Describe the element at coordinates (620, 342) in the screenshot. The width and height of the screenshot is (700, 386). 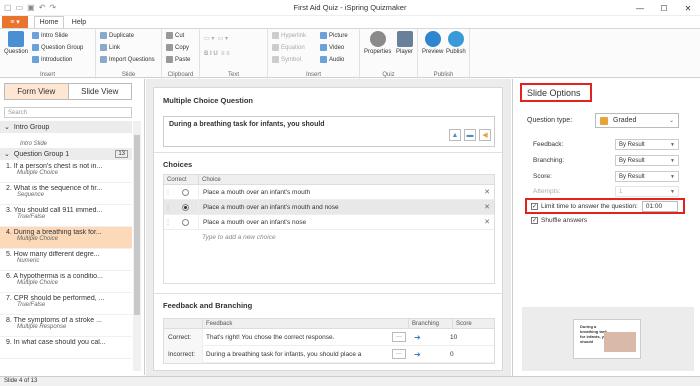
I see `thumbnail-image` at that location.